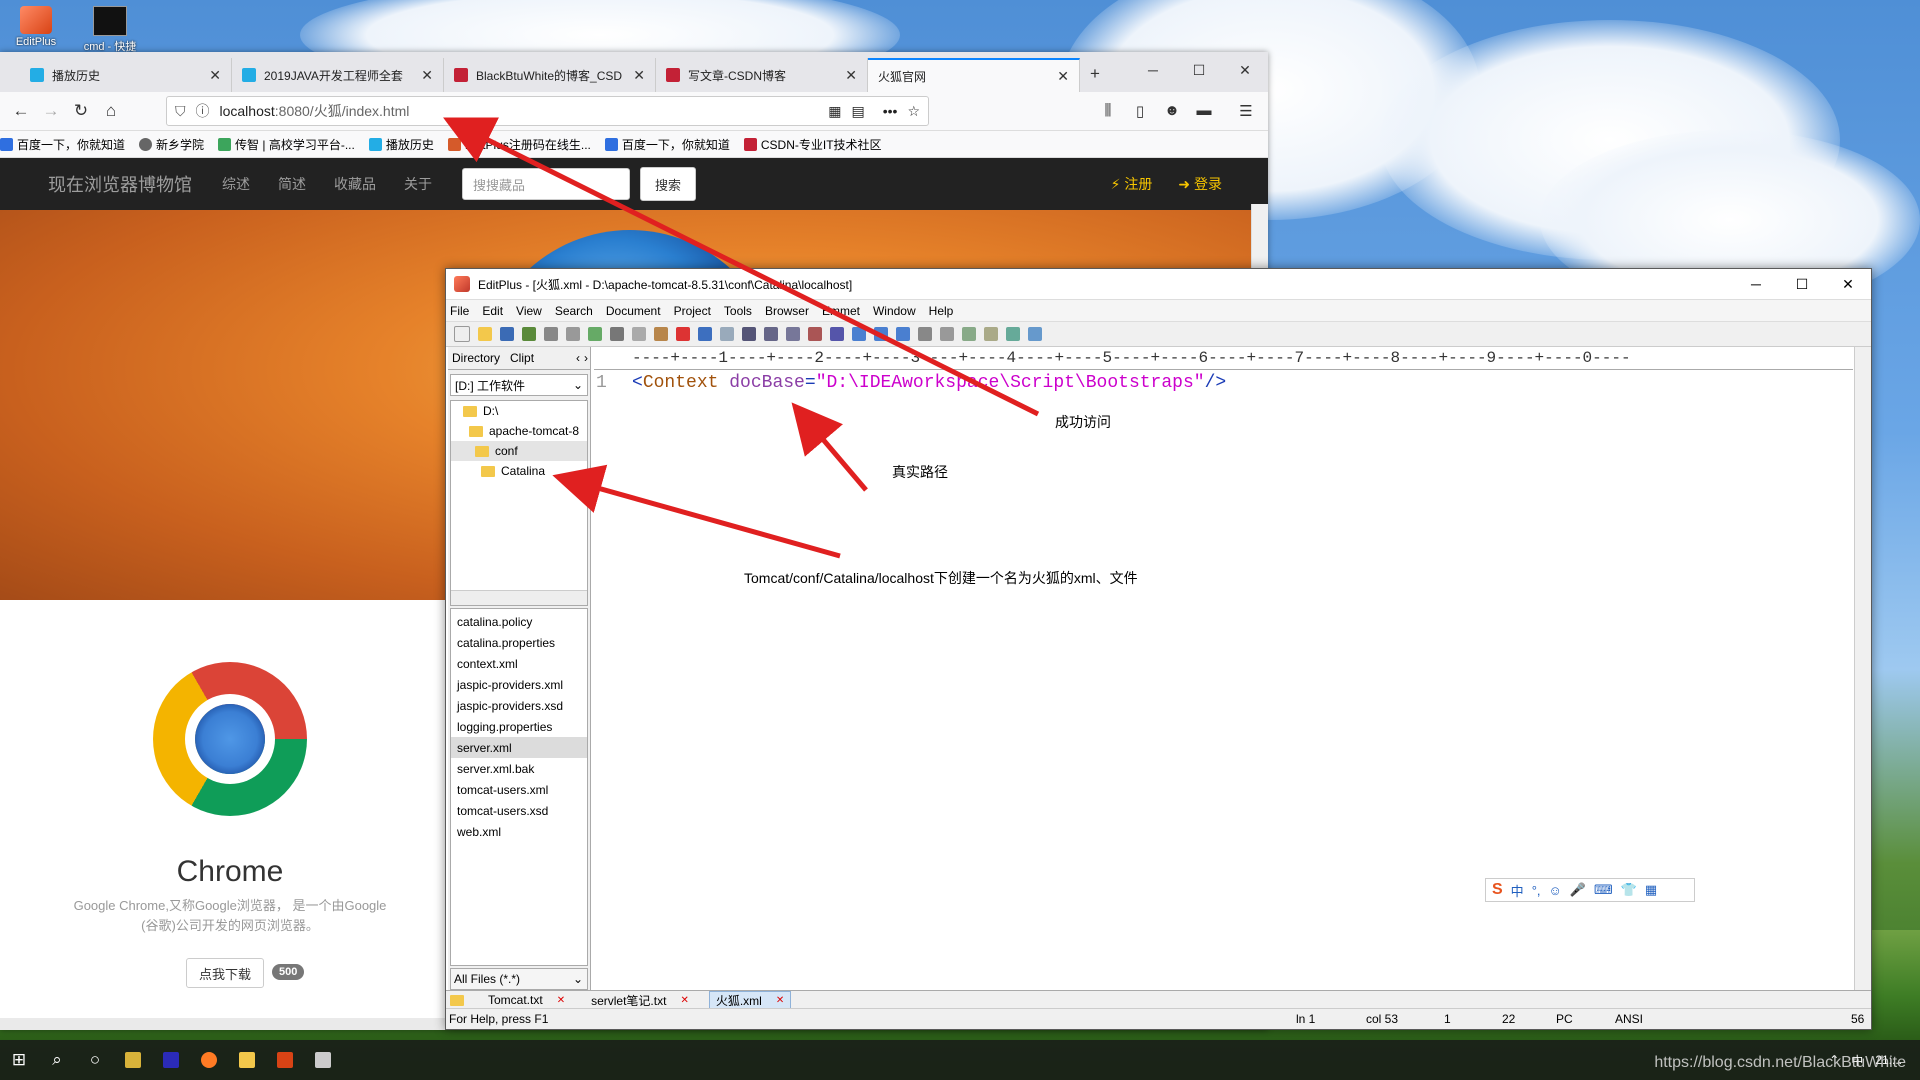 Image resolution: width=1920 pixels, height=1080 pixels. Describe the element at coordinates (19, 1060) in the screenshot. I see `windows-start-icon: ⊞` at that location.